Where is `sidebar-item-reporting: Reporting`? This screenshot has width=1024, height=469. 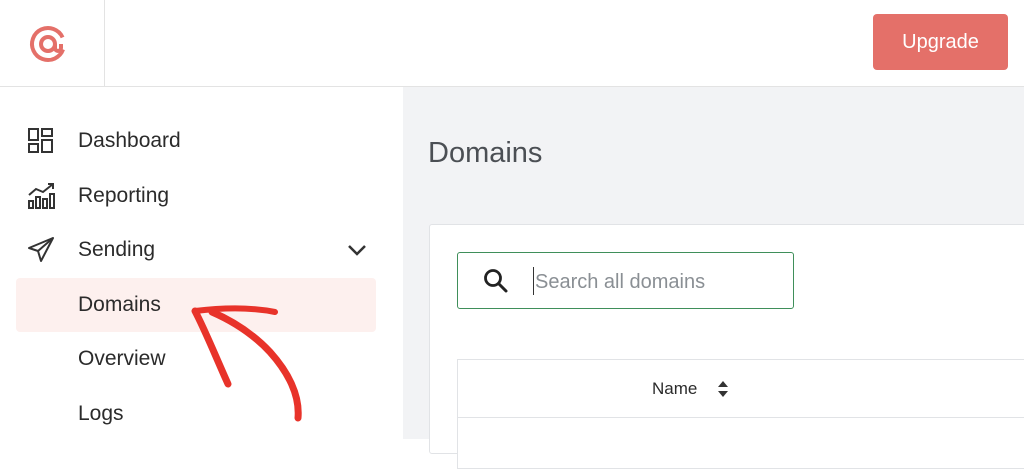 sidebar-item-reporting: Reporting is located at coordinates (201, 196).